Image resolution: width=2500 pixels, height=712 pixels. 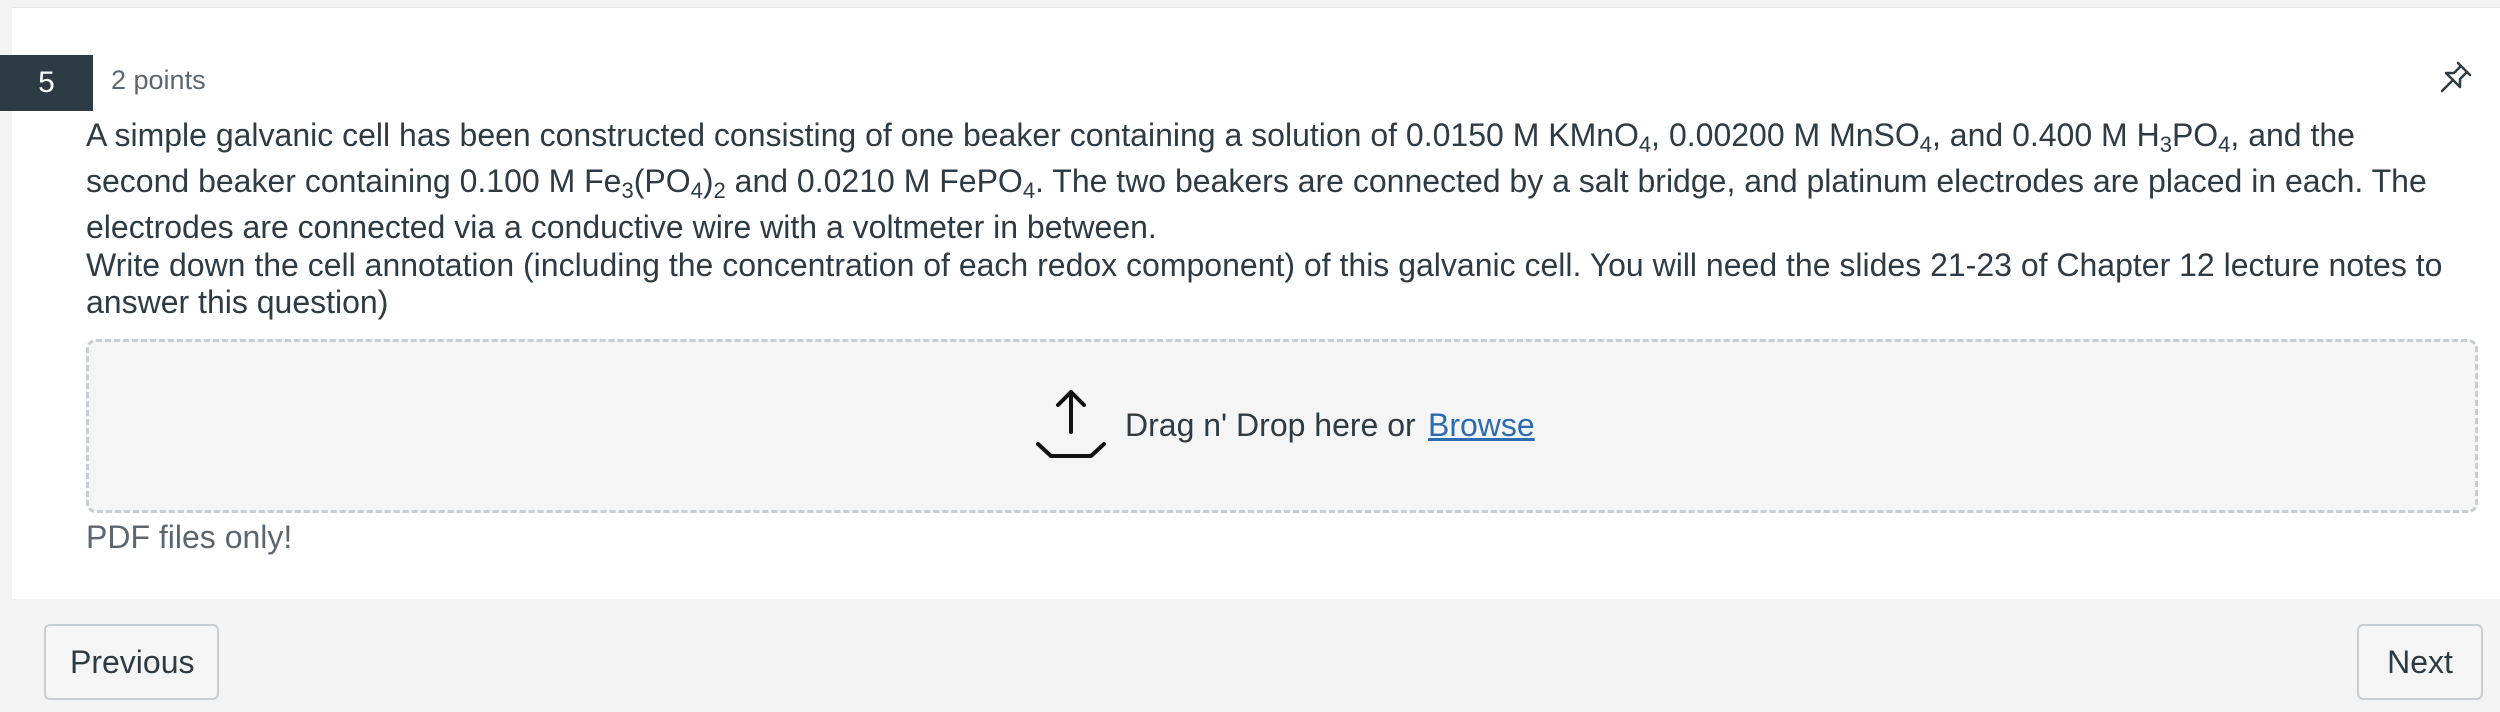 I want to click on file-type-hint: PDF files only!, so click(x=189, y=537).